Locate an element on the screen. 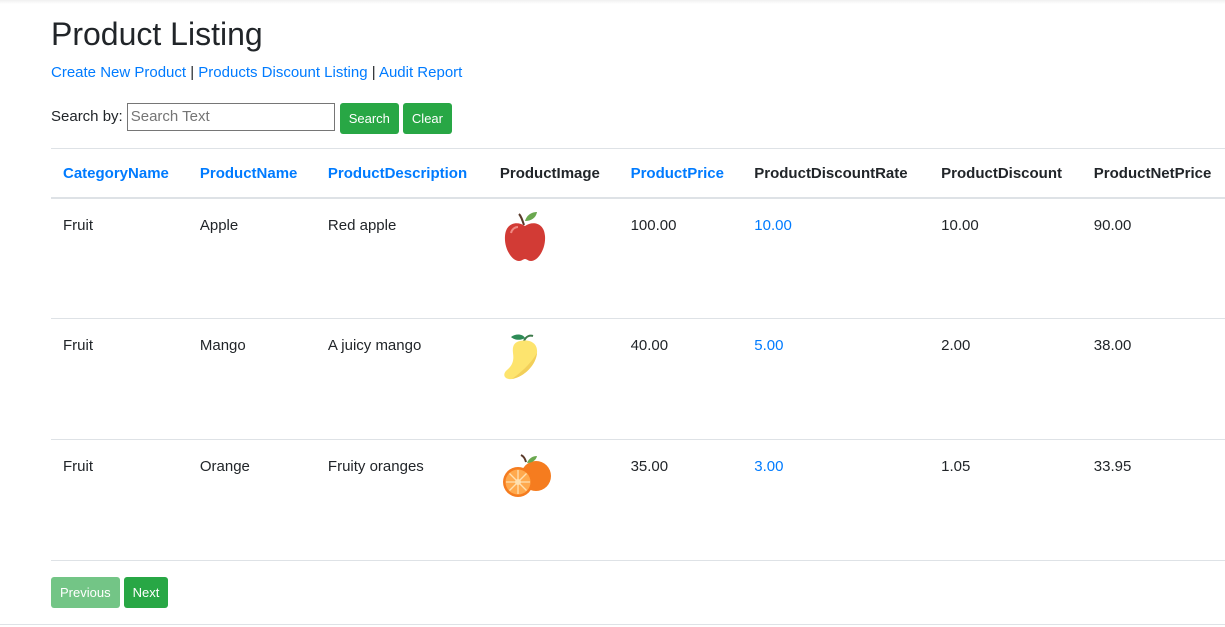  clear-button: Clear is located at coordinates (427, 118).